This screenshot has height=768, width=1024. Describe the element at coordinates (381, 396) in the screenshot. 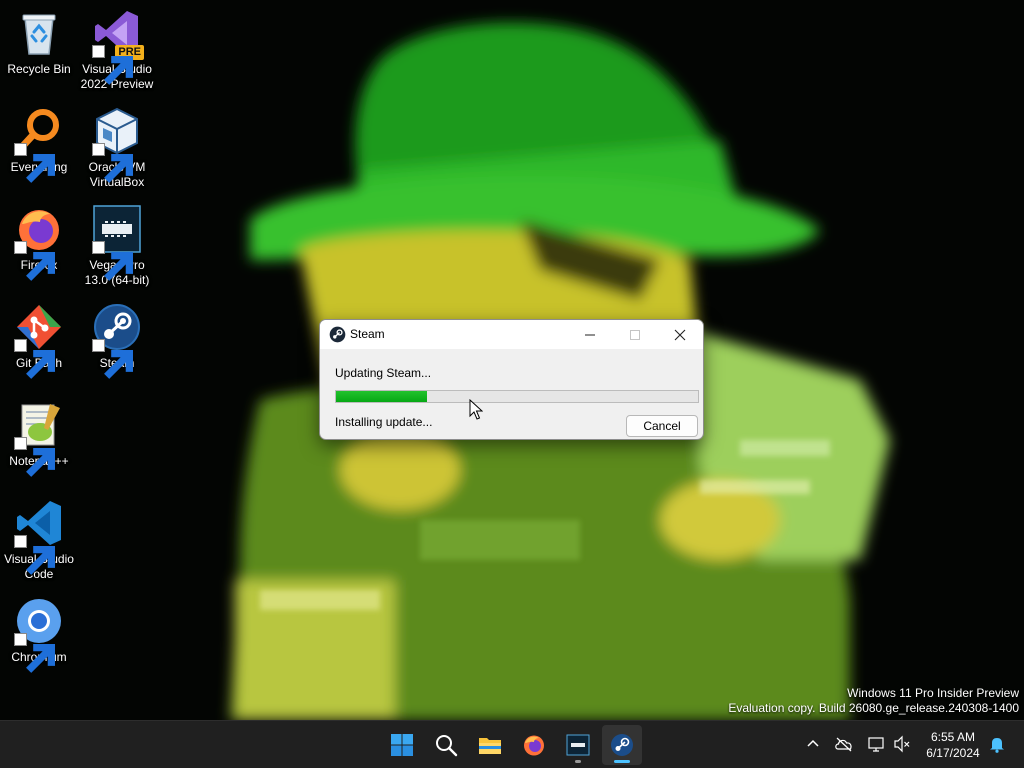

I see `progress-bar-fill` at that location.